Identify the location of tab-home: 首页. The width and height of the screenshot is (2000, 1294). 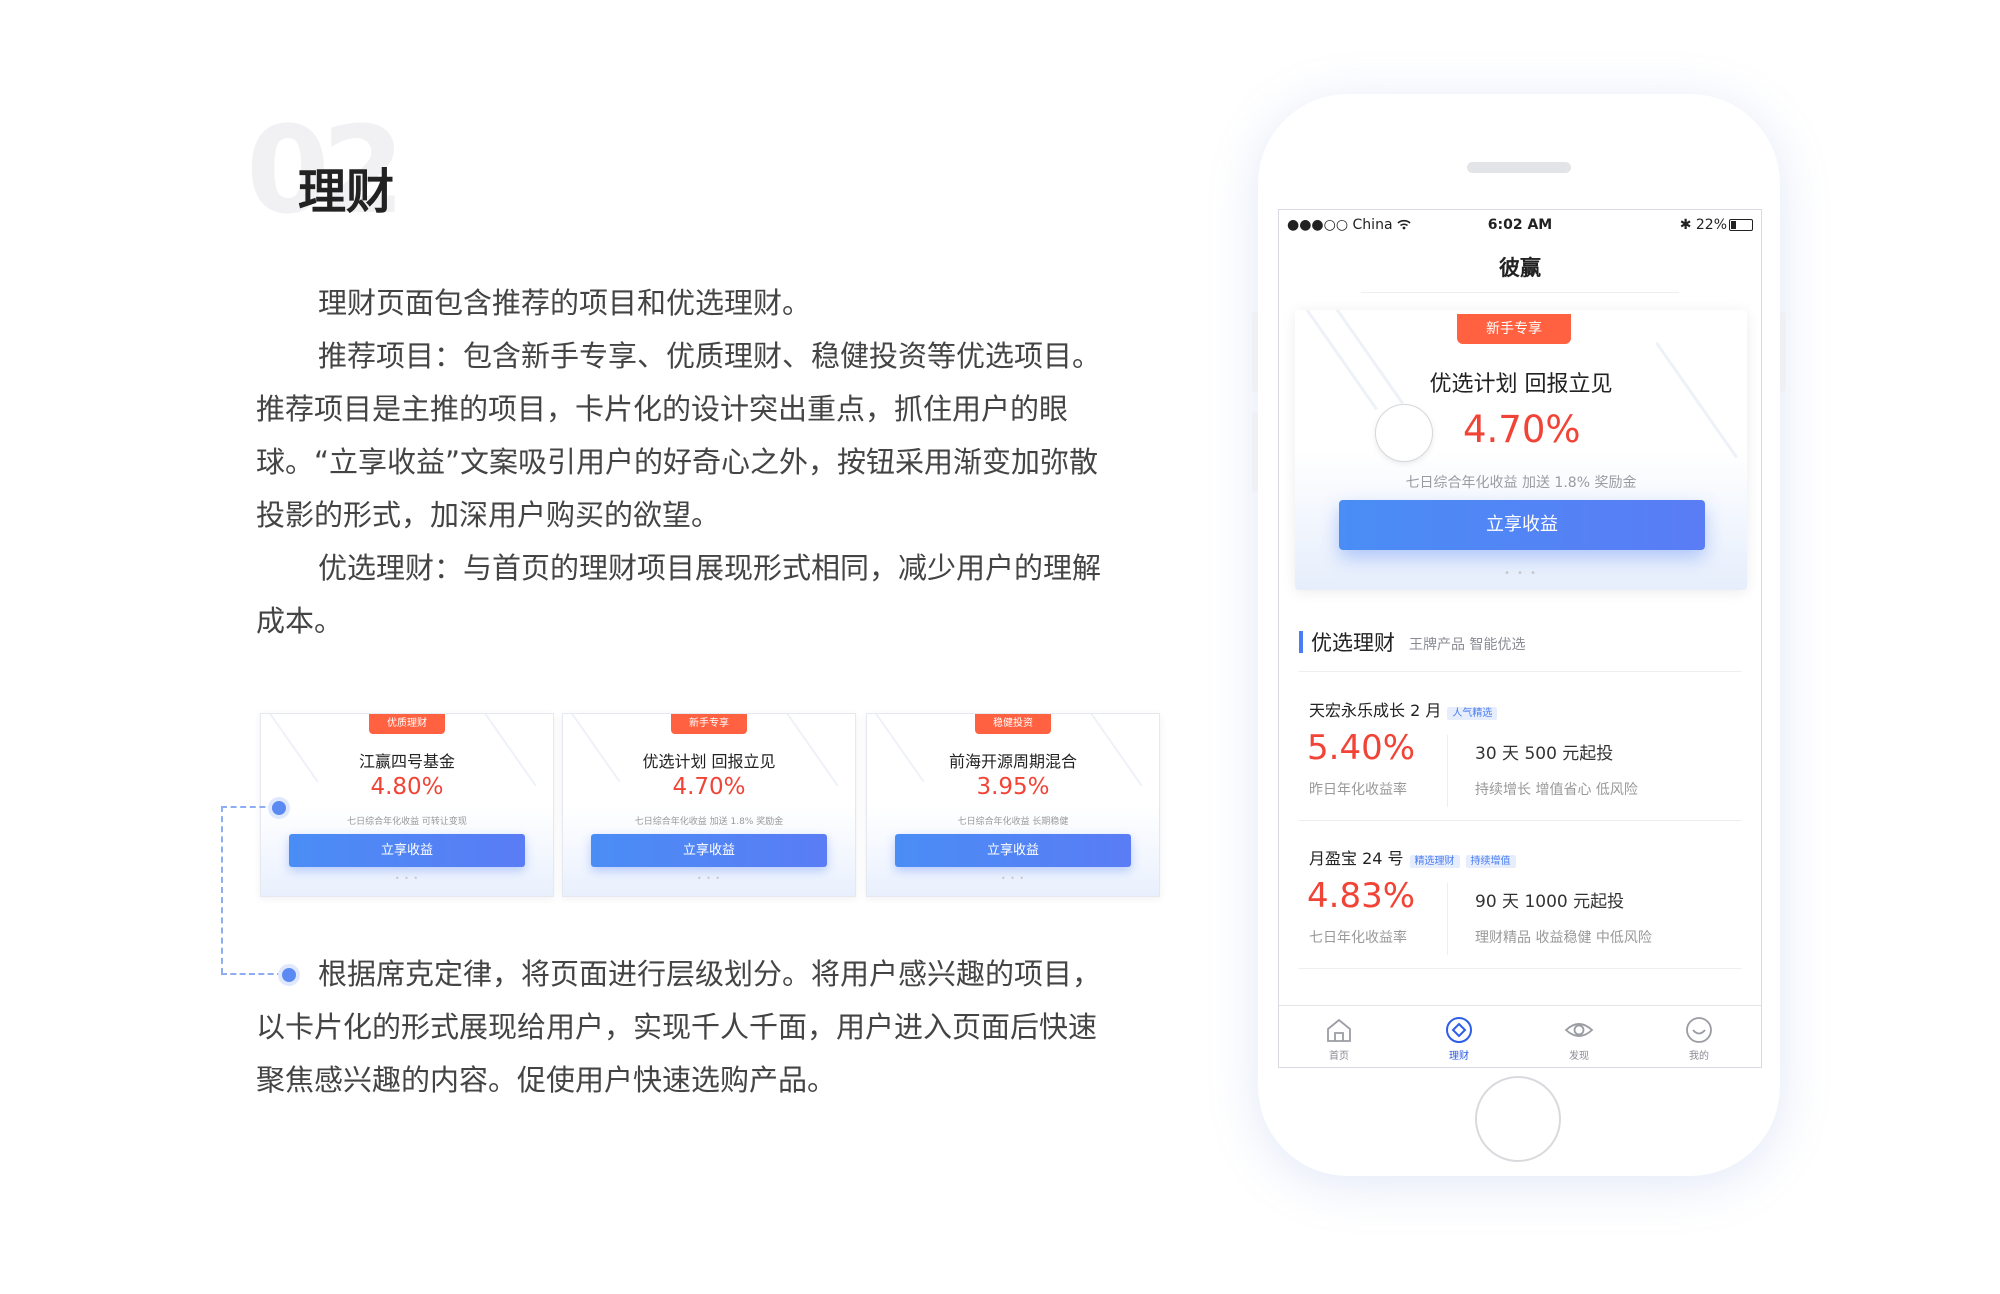
(1339, 1033).